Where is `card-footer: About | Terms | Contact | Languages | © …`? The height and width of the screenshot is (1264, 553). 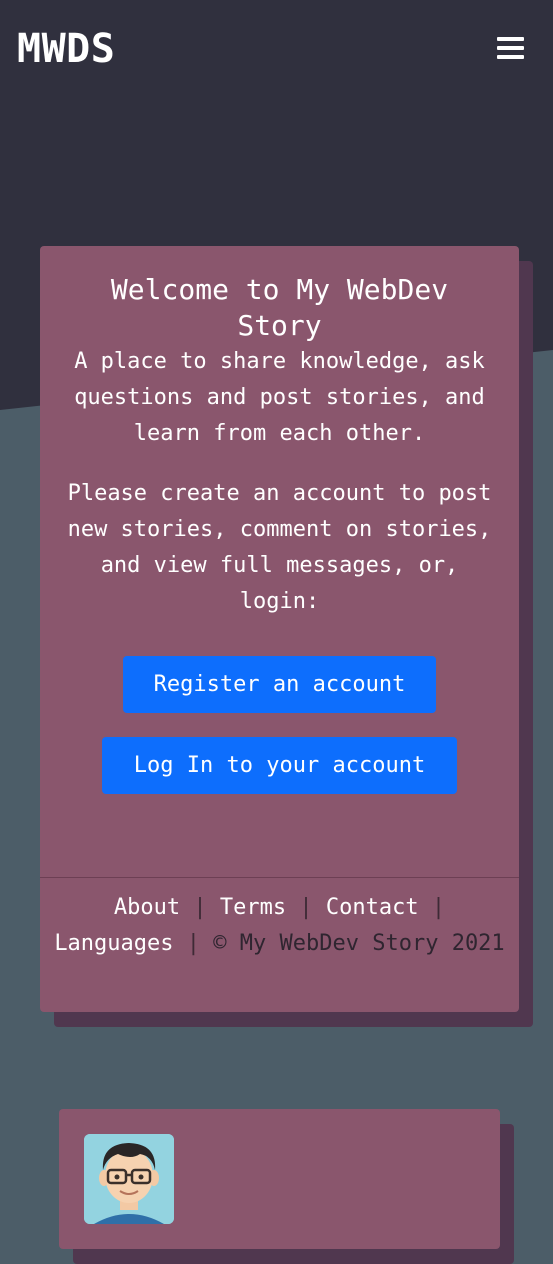 card-footer: About | Terms | Contact | Languages | © … is located at coordinates (279, 926).